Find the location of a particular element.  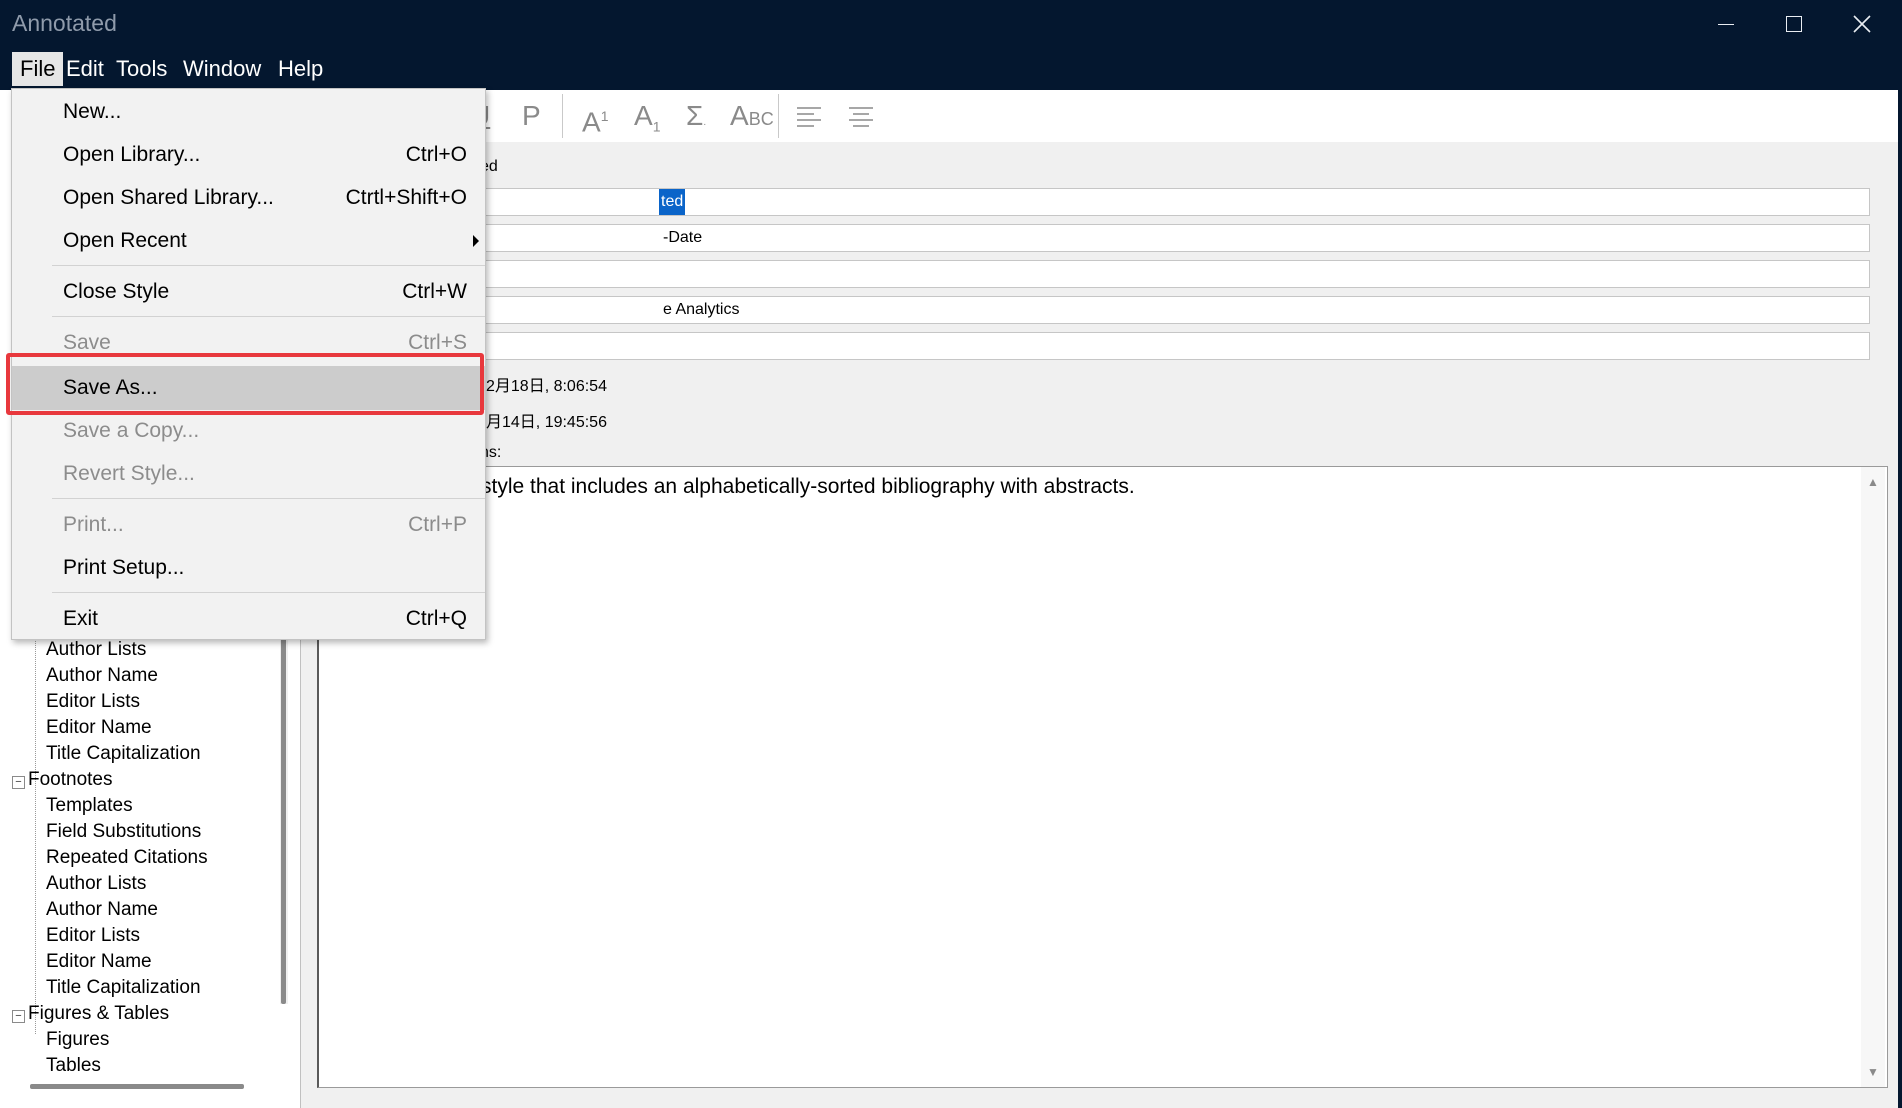

tree-guide is located at coordinates (35, 828).